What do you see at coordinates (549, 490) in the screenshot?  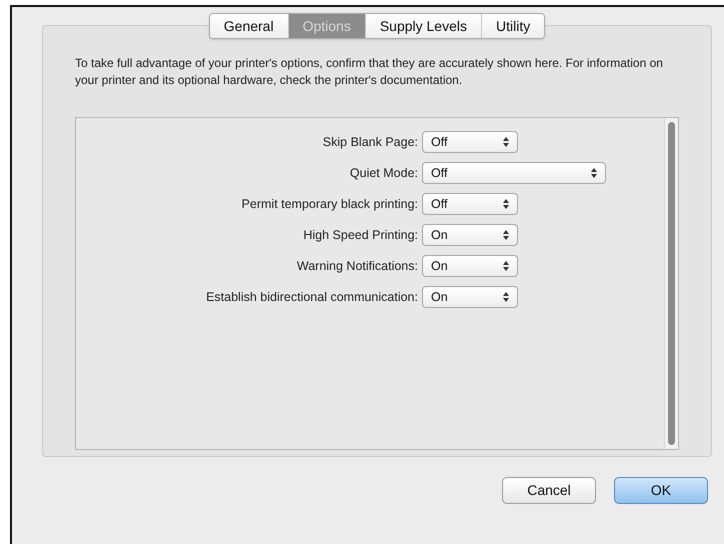 I see `dialog-button: Cancel` at bounding box center [549, 490].